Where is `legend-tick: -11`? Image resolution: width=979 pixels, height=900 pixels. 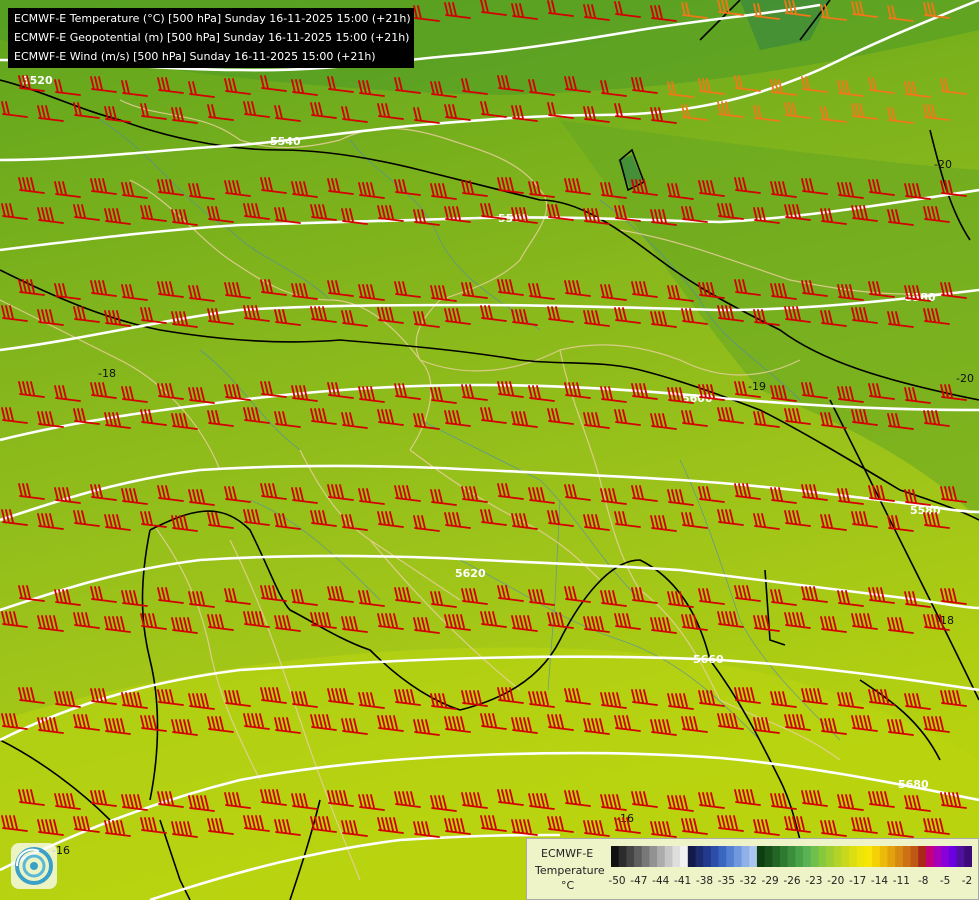 legend-tick: -11 is located at coordinates (901, 881).